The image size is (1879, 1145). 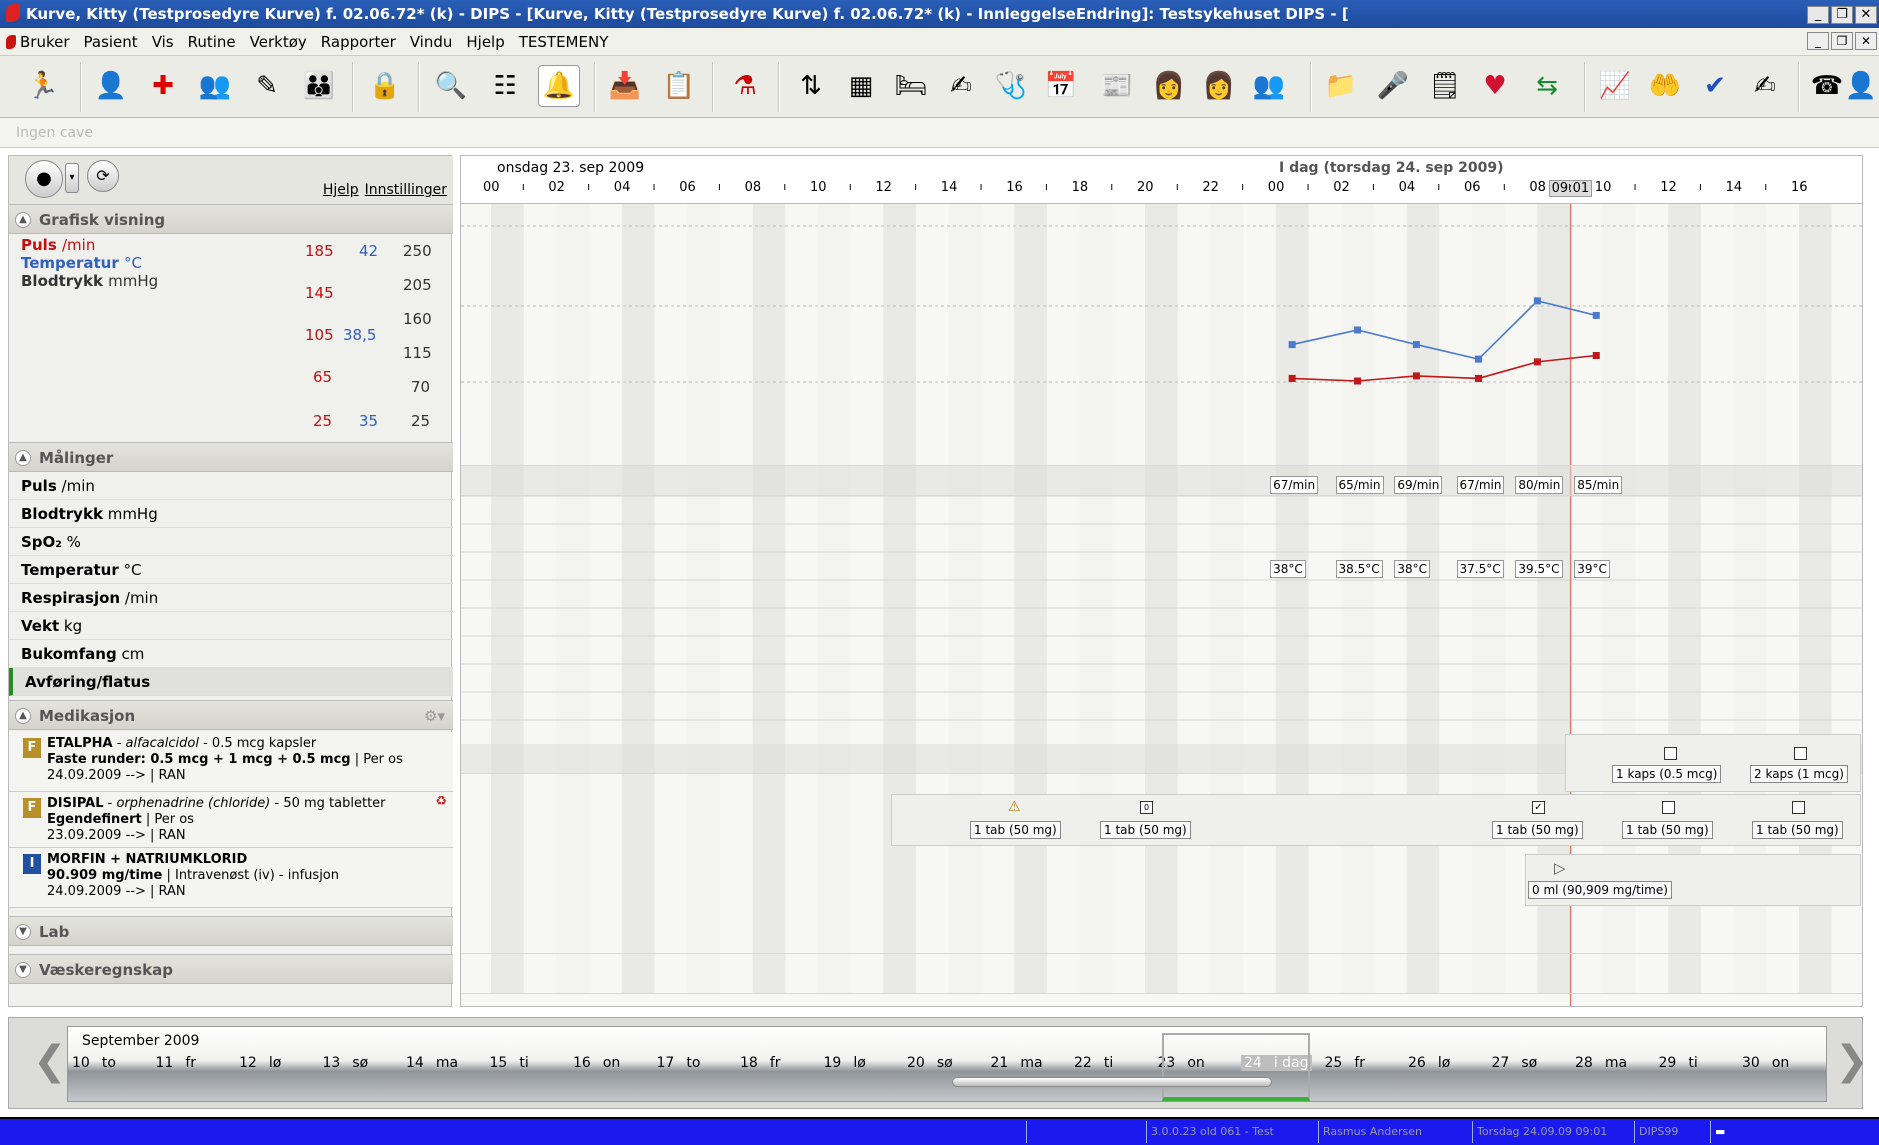 I want to click on microphone-icon: 🎤, so click(x=1393, y=86).